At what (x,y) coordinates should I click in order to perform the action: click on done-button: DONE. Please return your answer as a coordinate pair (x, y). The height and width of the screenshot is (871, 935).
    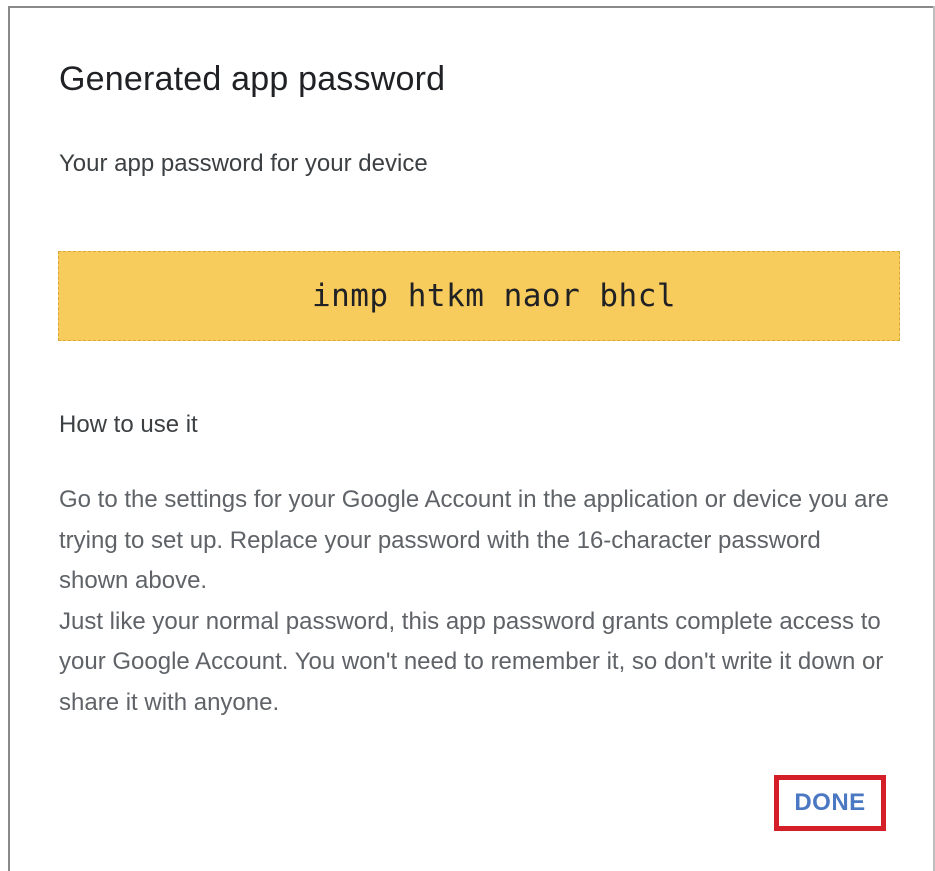
    Looking at the image, I should click on (829, 803).